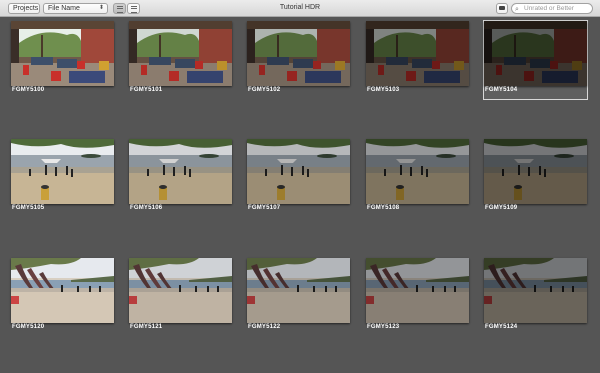 The image size is (600, 373). I want to click on photo-thumbnail: FGMY5102, so click(298, 60).